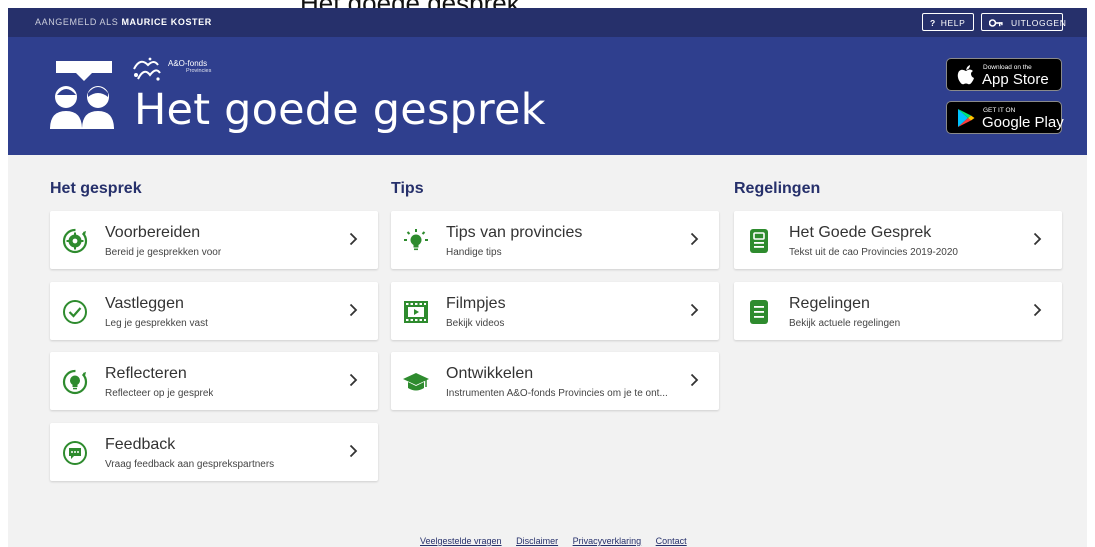 The height and width of the screenshot is (547, 1095). I want to click on section-title-het-gesprek: Het gesprek, so click(96, 188).